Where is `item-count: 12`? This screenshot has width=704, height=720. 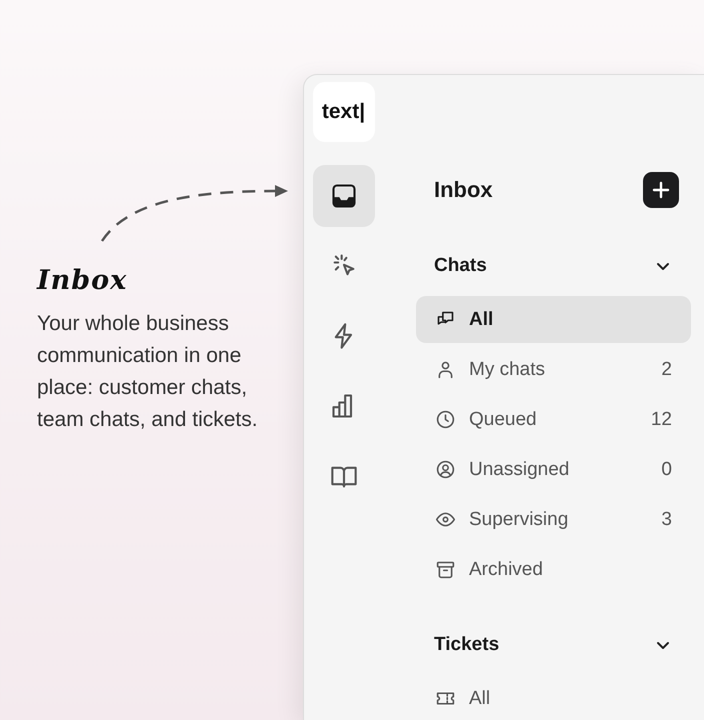 item-count: 12 is located at coordinates (661, 419).